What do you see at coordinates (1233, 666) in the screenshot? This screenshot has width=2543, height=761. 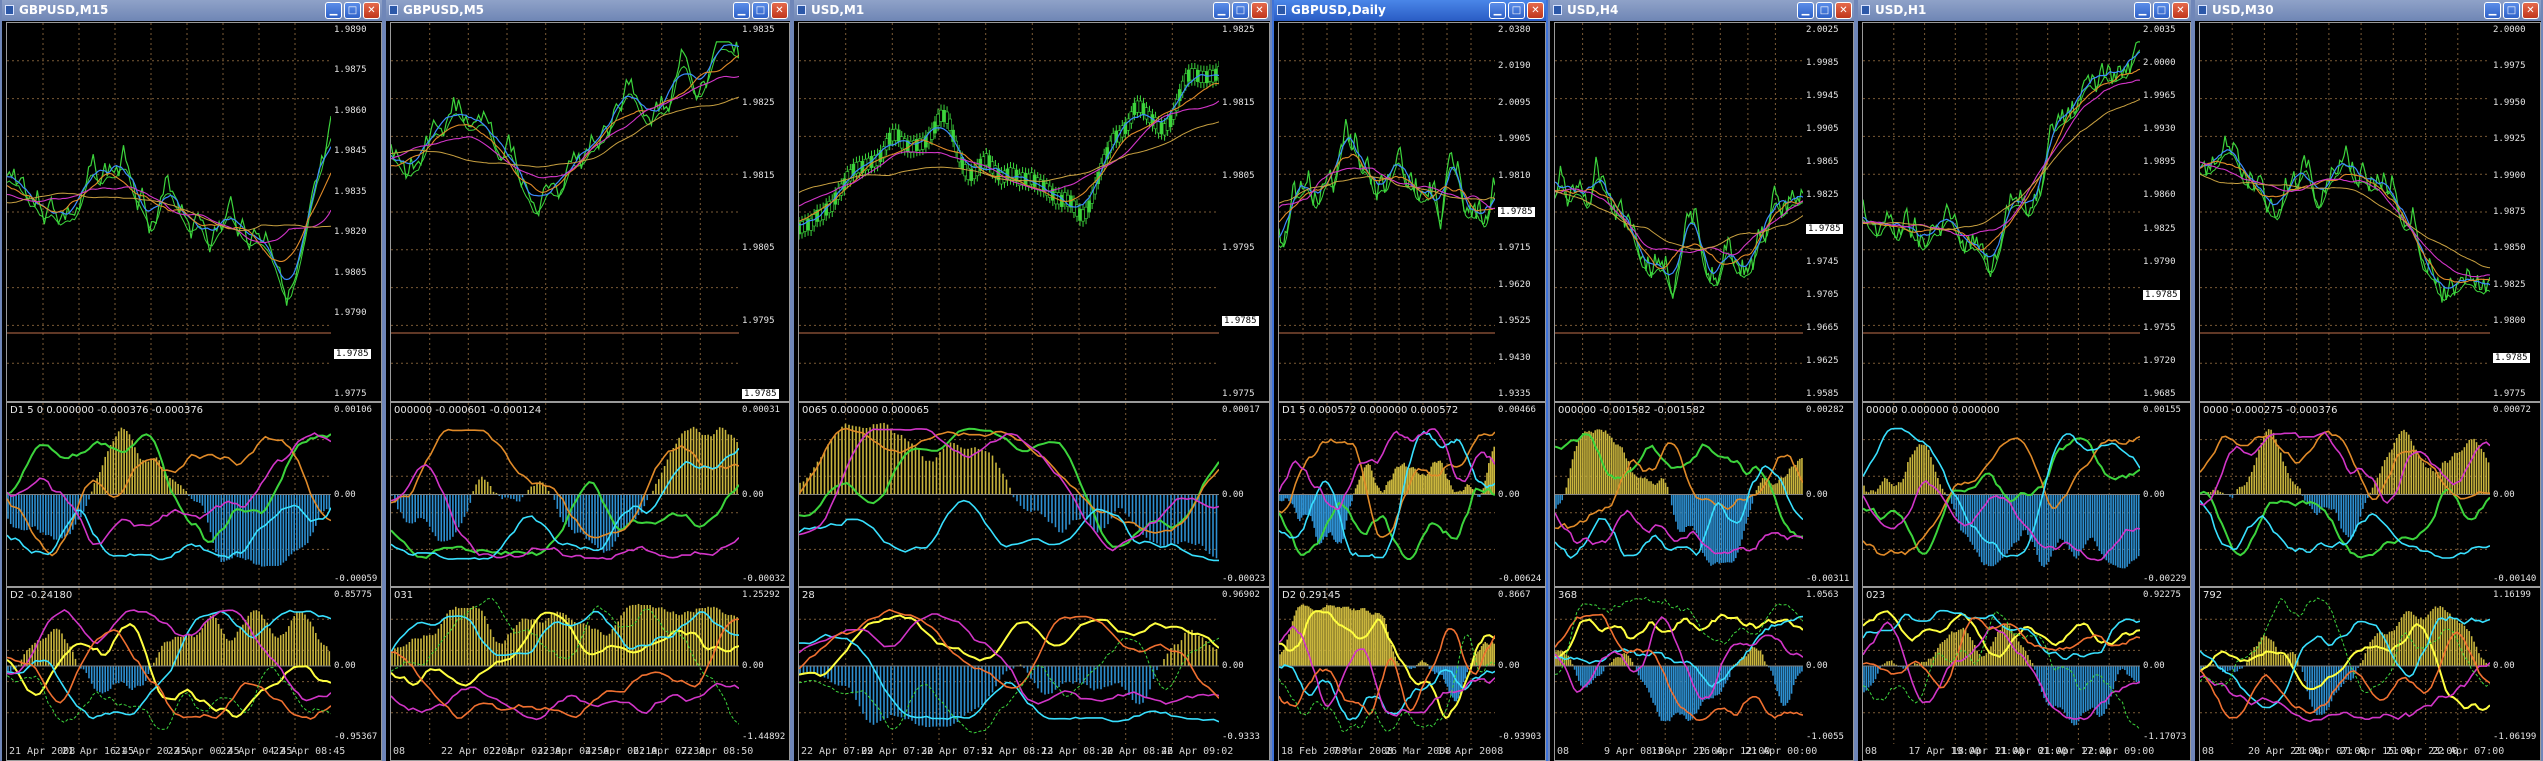 I see `price-tick-label: 0.00` at bounding box center [1233, 666].